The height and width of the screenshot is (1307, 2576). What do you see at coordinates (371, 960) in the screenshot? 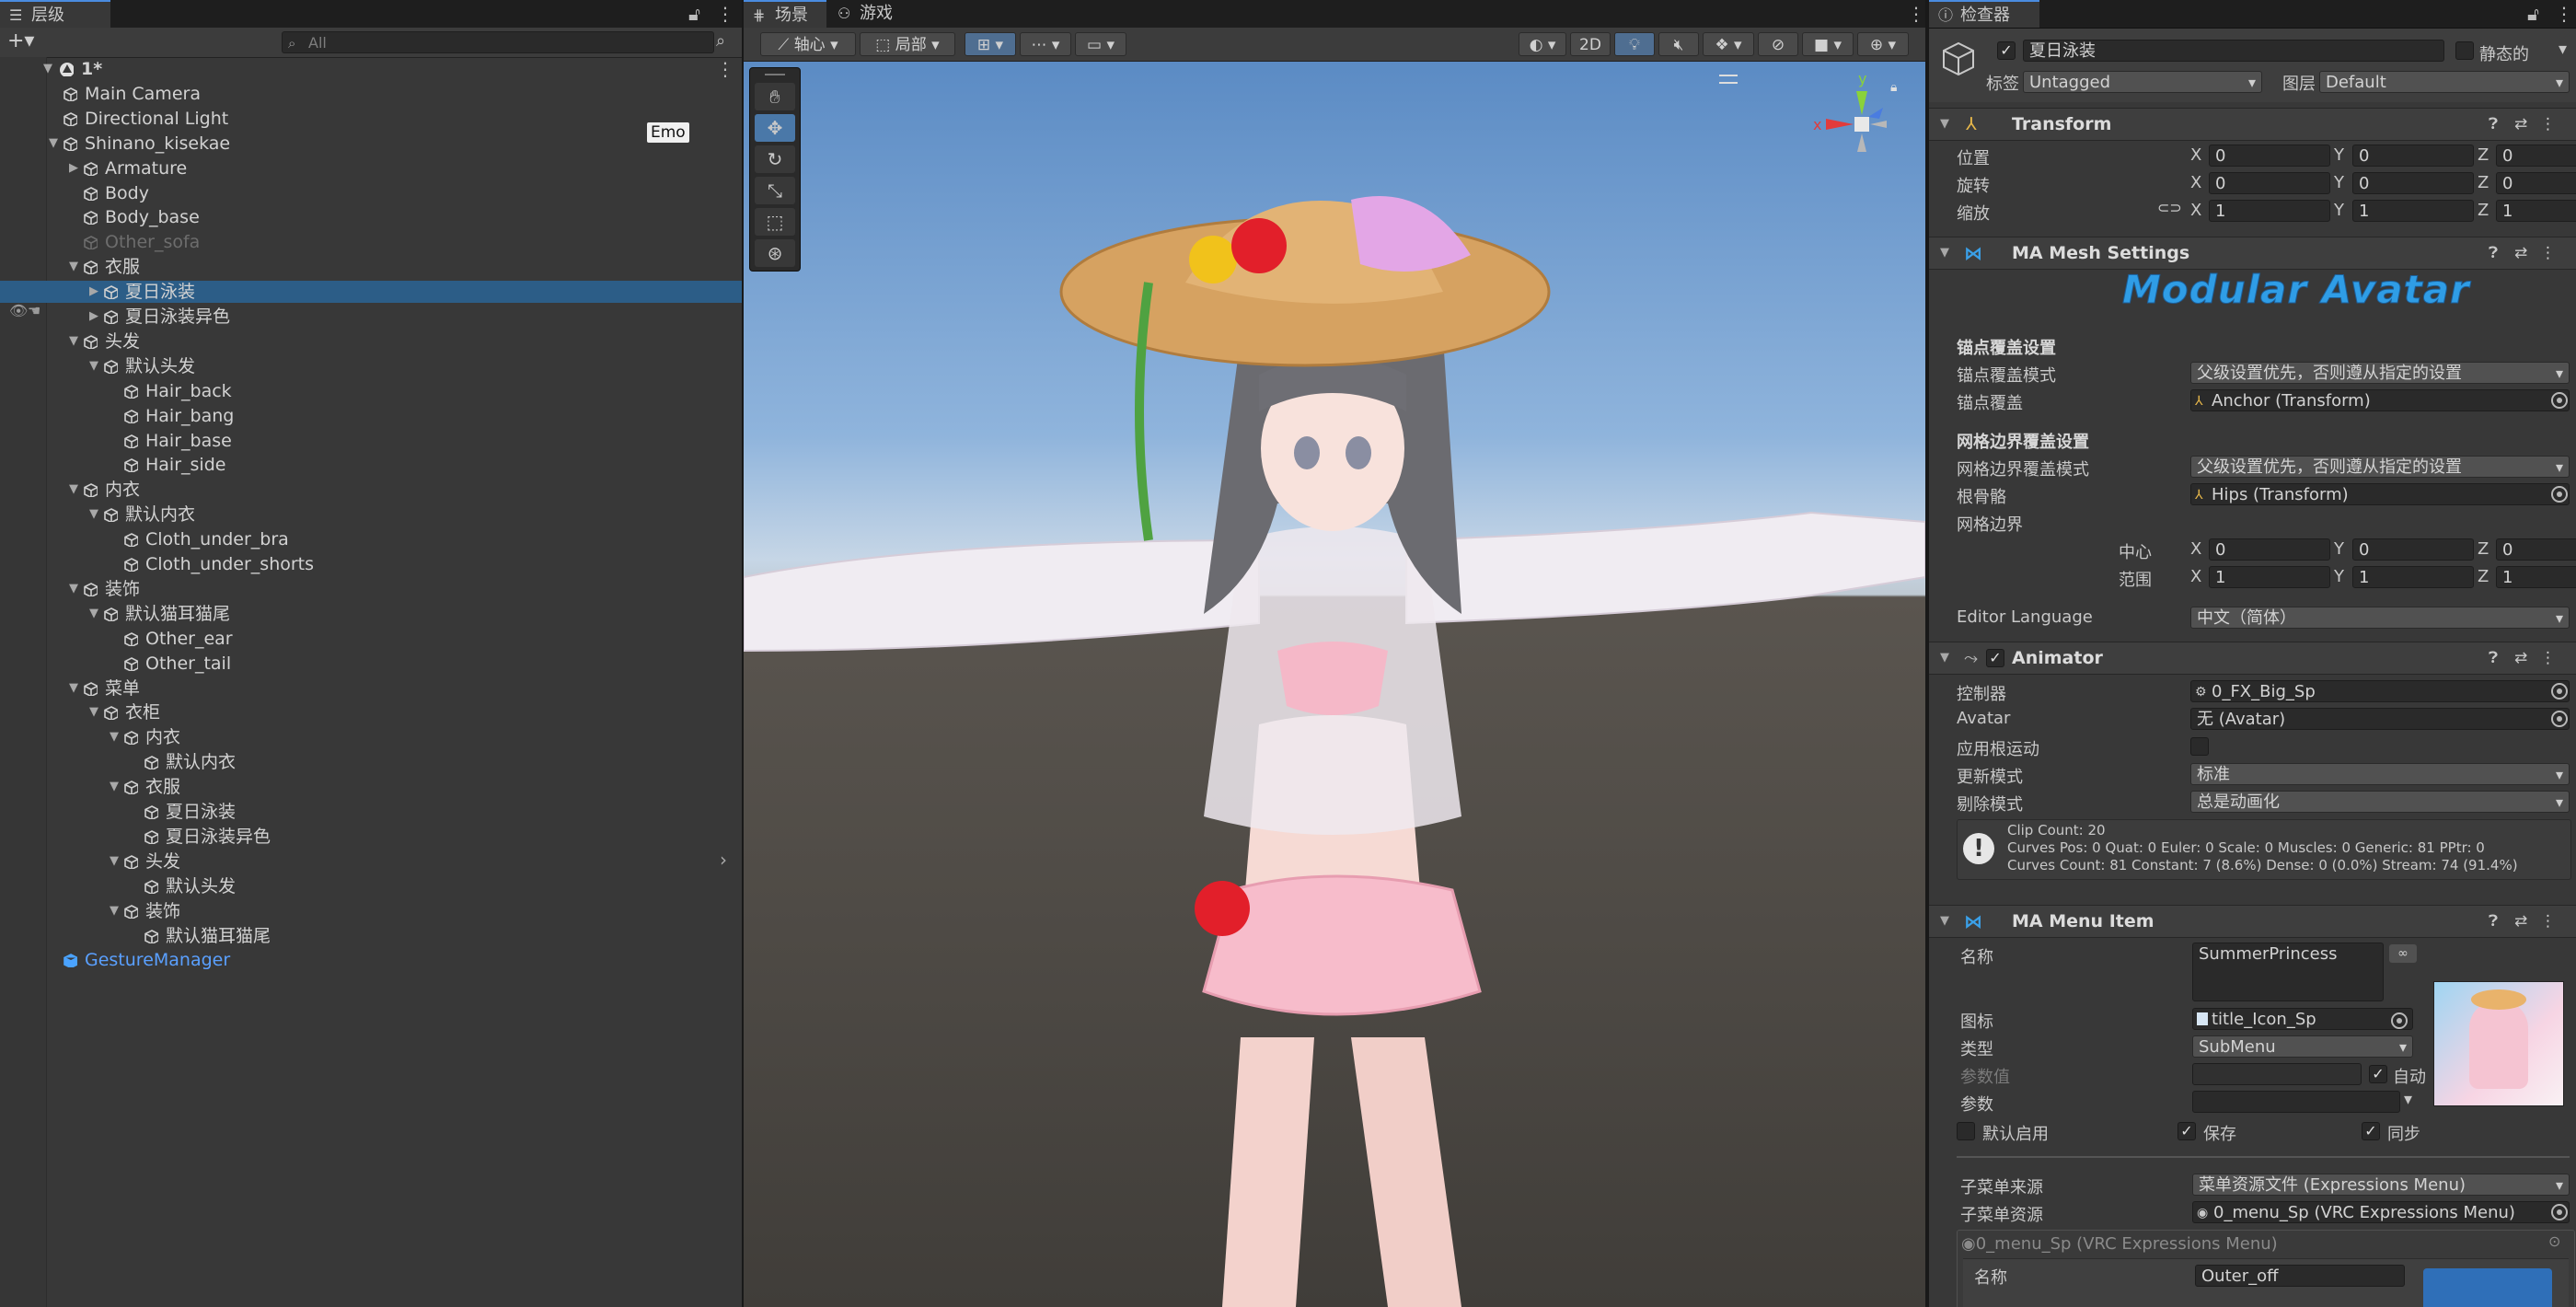
I see `hierarchy-row: GestureManager` at bounding box center [371, 960].